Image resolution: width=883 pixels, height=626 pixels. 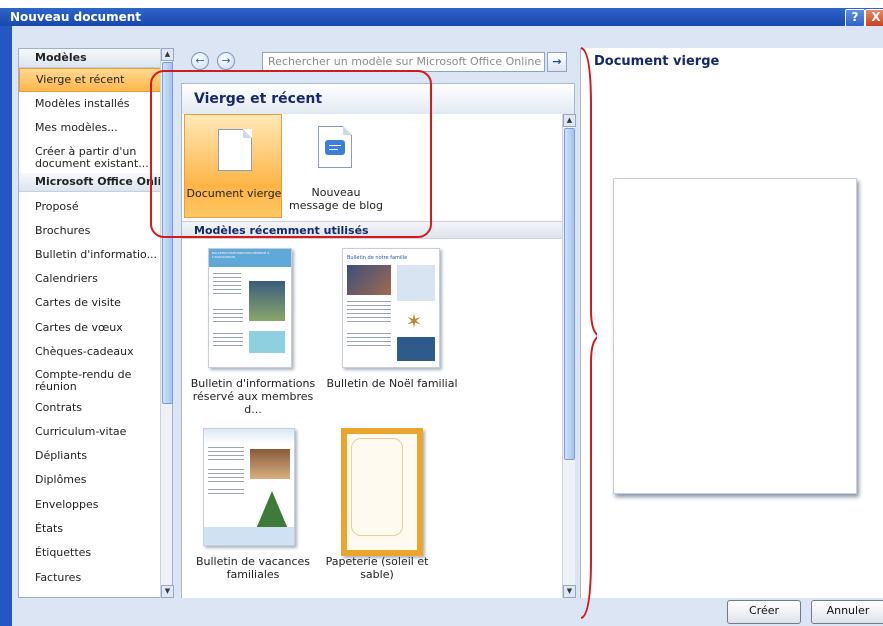 What do you see at coordinates (95, 58) in the screenshot?
I see `nav-heading-modeles: Modèles` at bounding box center [95, 58].